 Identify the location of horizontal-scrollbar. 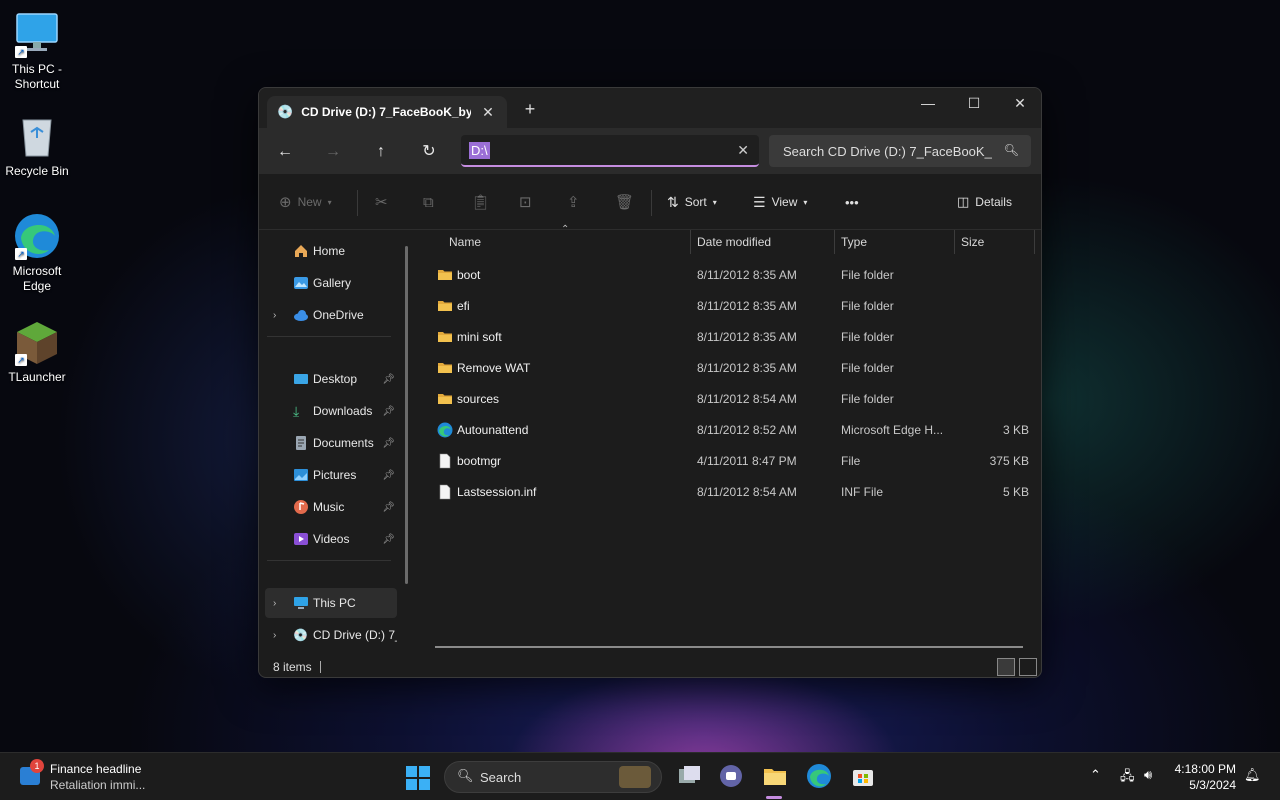
(729, 647).